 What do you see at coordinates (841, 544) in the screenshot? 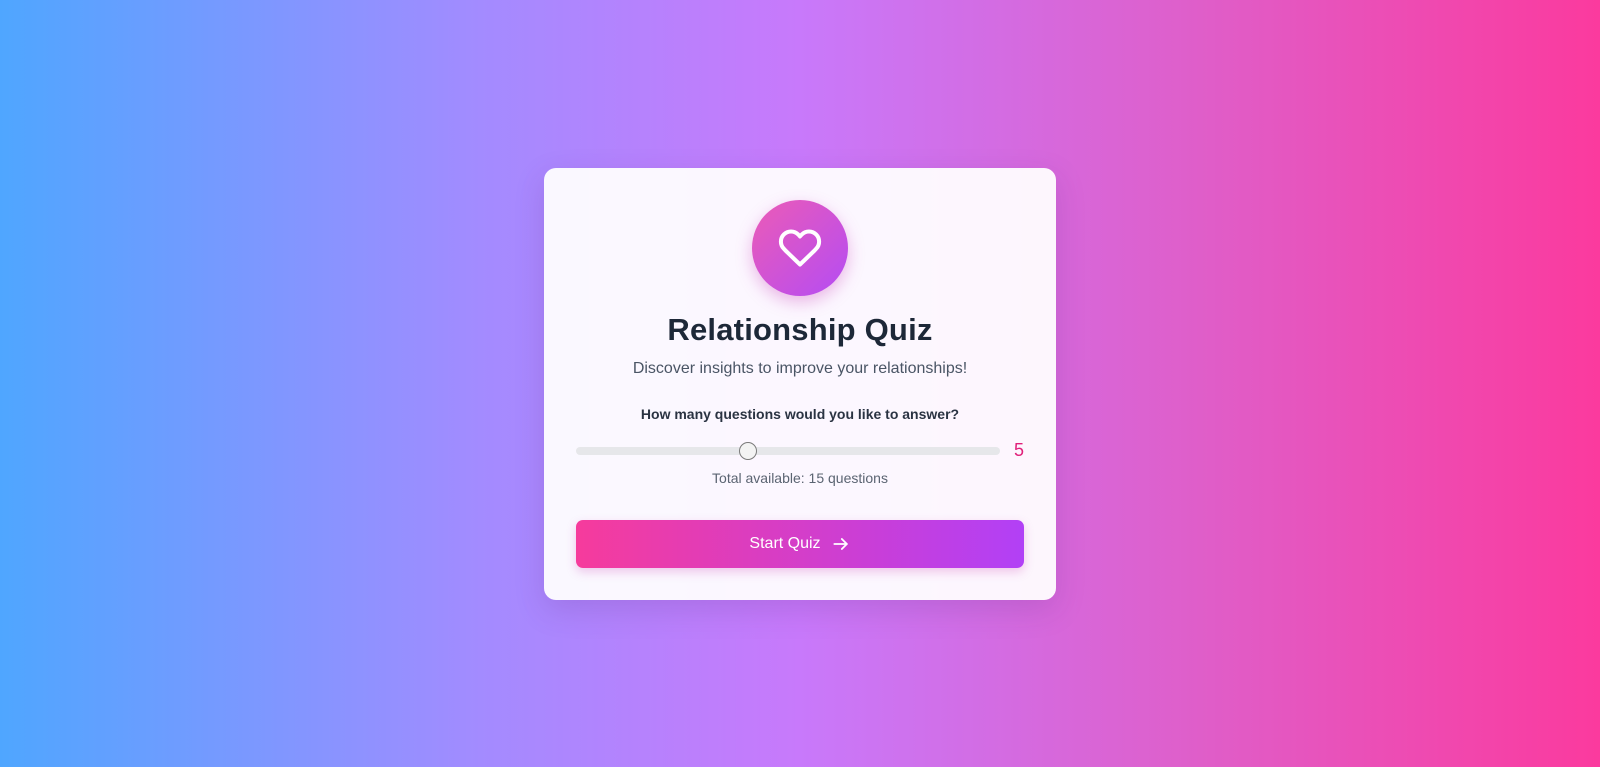
I see `arrow-right-icon` at bounding box center [841, 544].